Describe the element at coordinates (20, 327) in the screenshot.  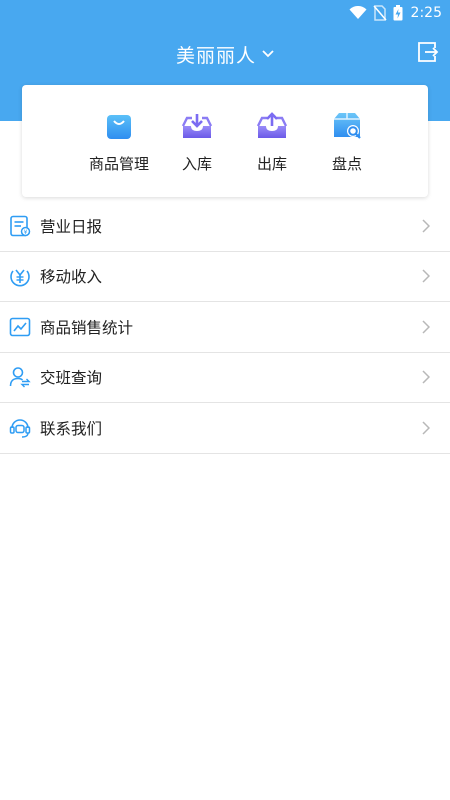
I see `line-chart-icon` at that location.